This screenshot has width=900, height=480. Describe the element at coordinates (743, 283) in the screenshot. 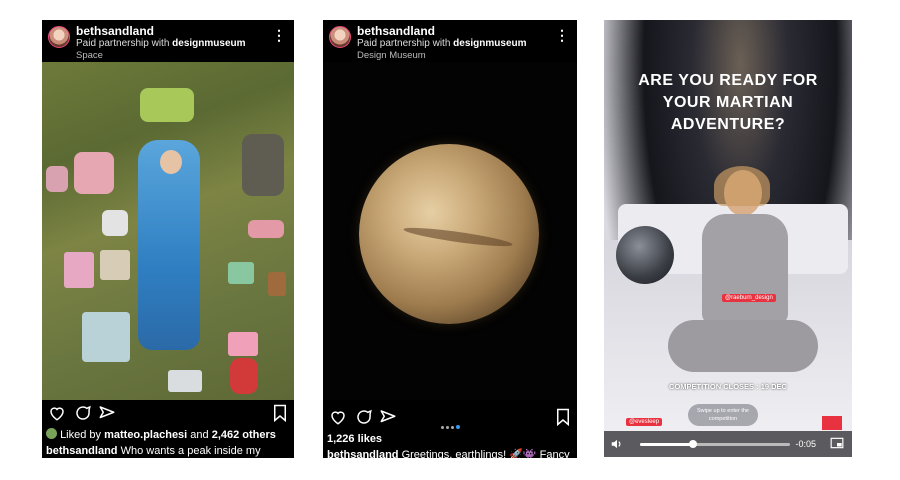

I see `person` at that location.